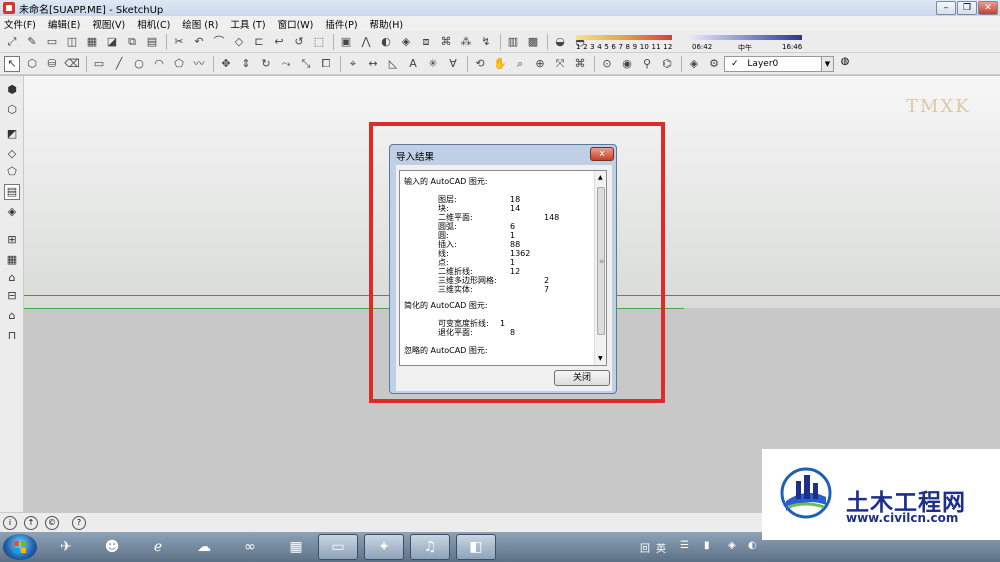 The height and width of the screenshot is (562, 1000). Describe the element at coordinates (500, 64) in the screenshot. I see `pan-tool-icon: ✋` at that location.